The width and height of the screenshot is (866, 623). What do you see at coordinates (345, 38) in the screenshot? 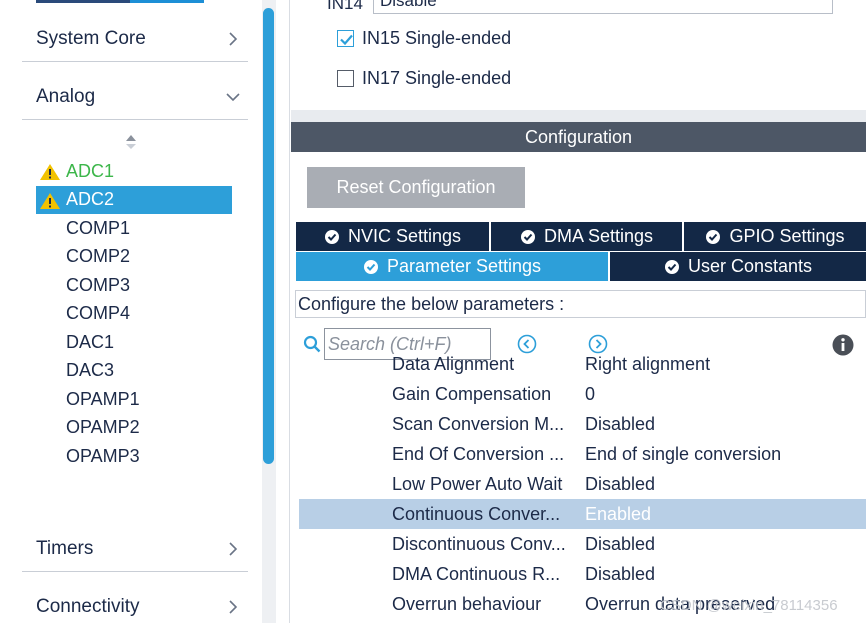
I see `checkbox-checked` at bounding box center [345, 38].